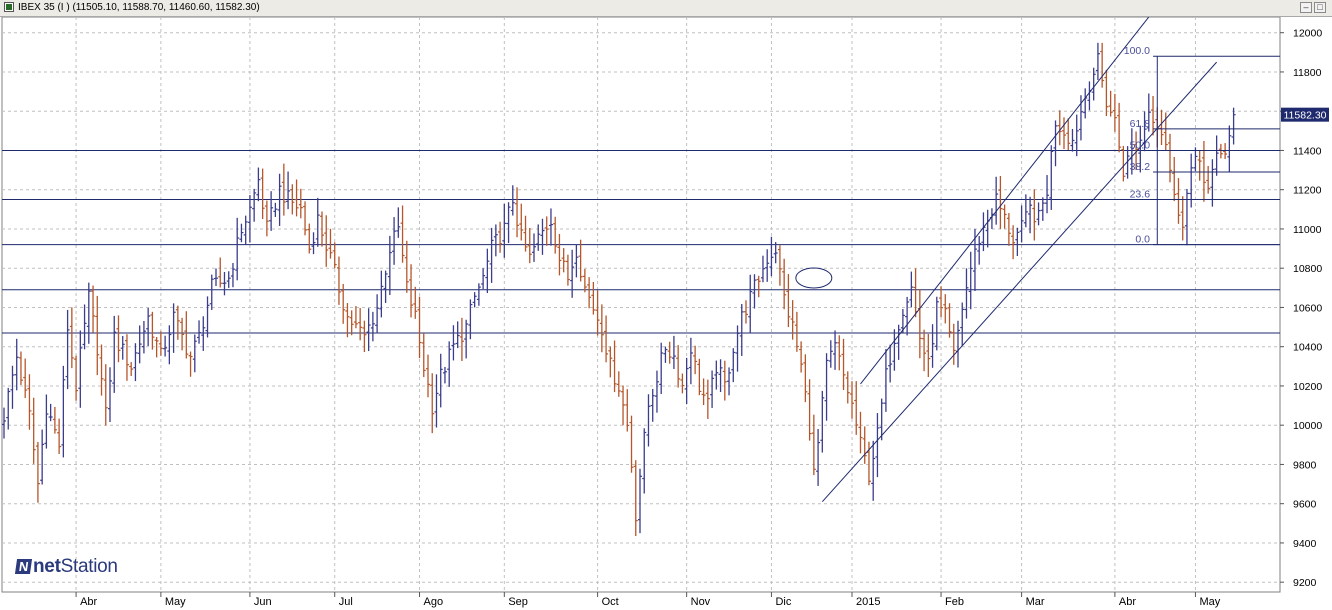  I want to click on y-tick-label: 10800, so click(1307, 269).